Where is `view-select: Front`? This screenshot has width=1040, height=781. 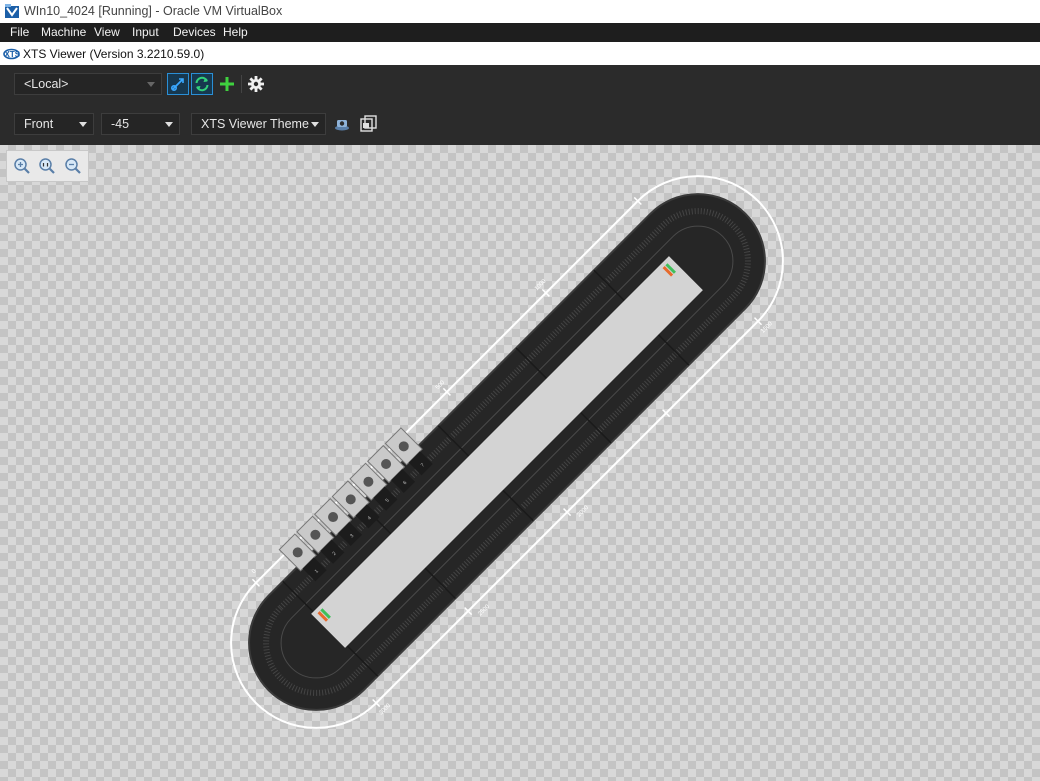 view-select: Front is located at coordinates (54, 124).